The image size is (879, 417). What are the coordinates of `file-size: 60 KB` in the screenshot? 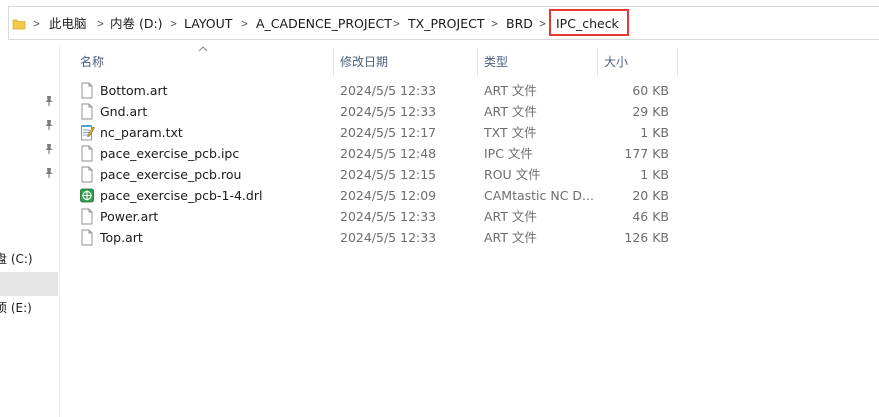 It's located at (650, 90).